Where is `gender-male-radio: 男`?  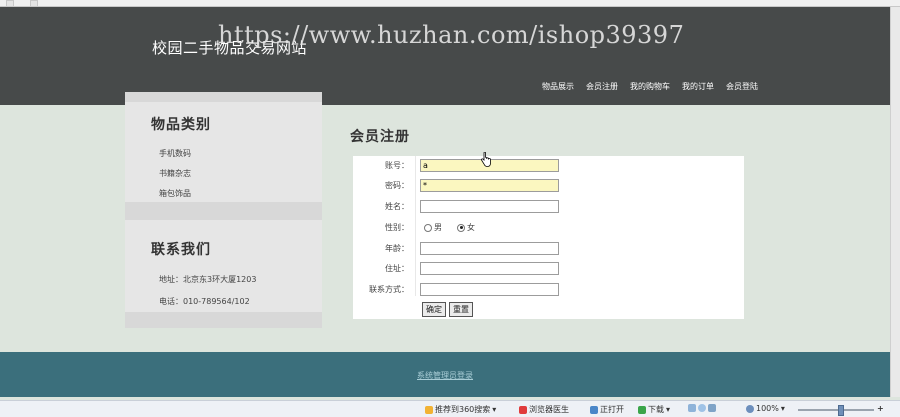
gender-male-radio: 男 is located at coordinates (433, 227).